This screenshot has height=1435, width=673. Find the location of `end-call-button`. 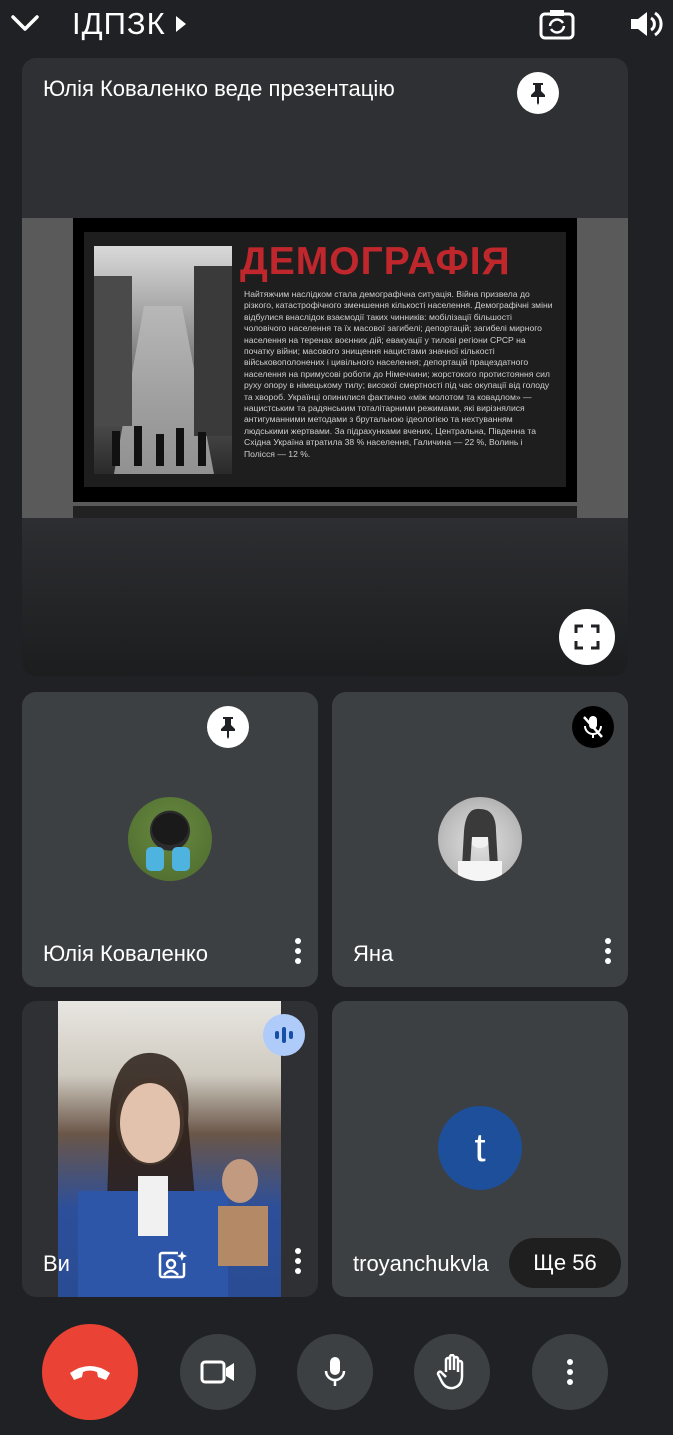

end-call-button is located at coordinates (90, 1372).